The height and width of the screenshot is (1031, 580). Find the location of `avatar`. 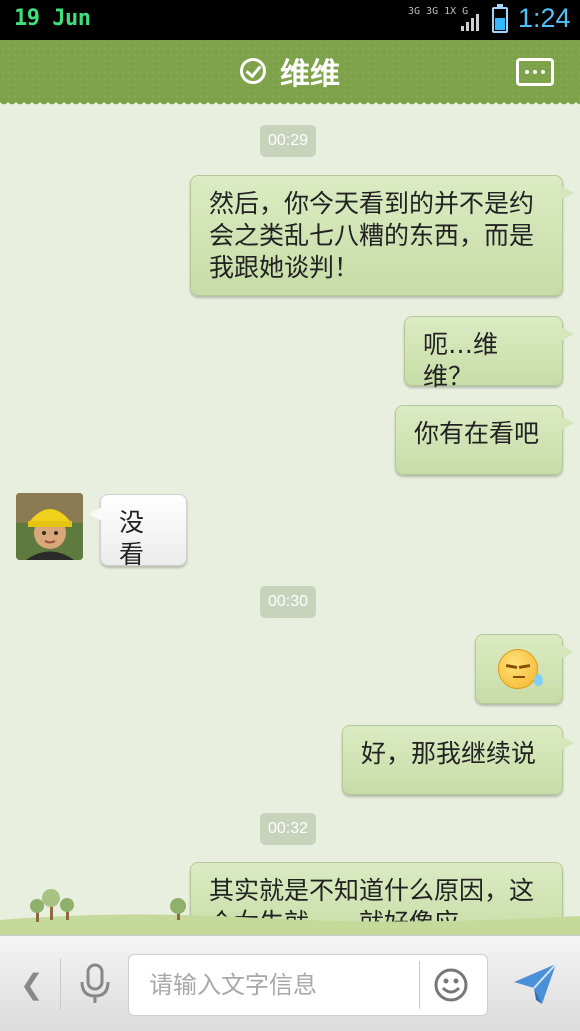

avatar is located at coordinates (49, 526).